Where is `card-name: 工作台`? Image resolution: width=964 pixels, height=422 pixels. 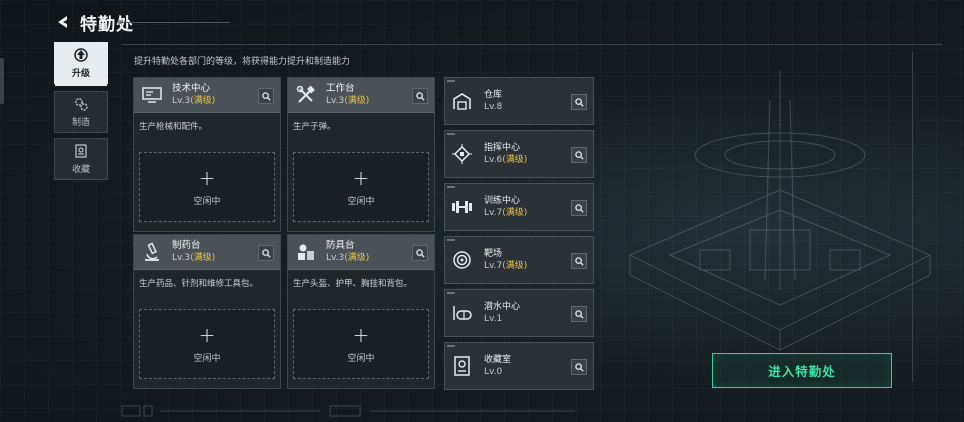 card-name: 工作台 is located at coordinates (340, 88).